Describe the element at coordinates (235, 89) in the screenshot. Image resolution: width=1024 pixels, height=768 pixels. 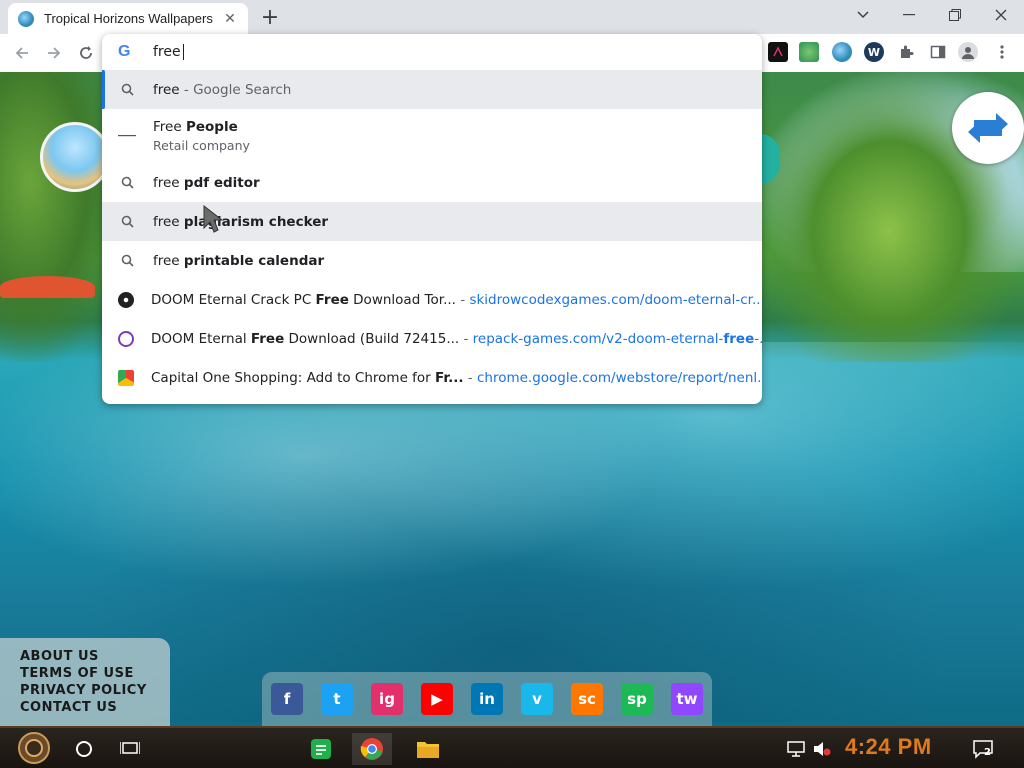
I see `suggestion-suffix: - Google Search` at that location.